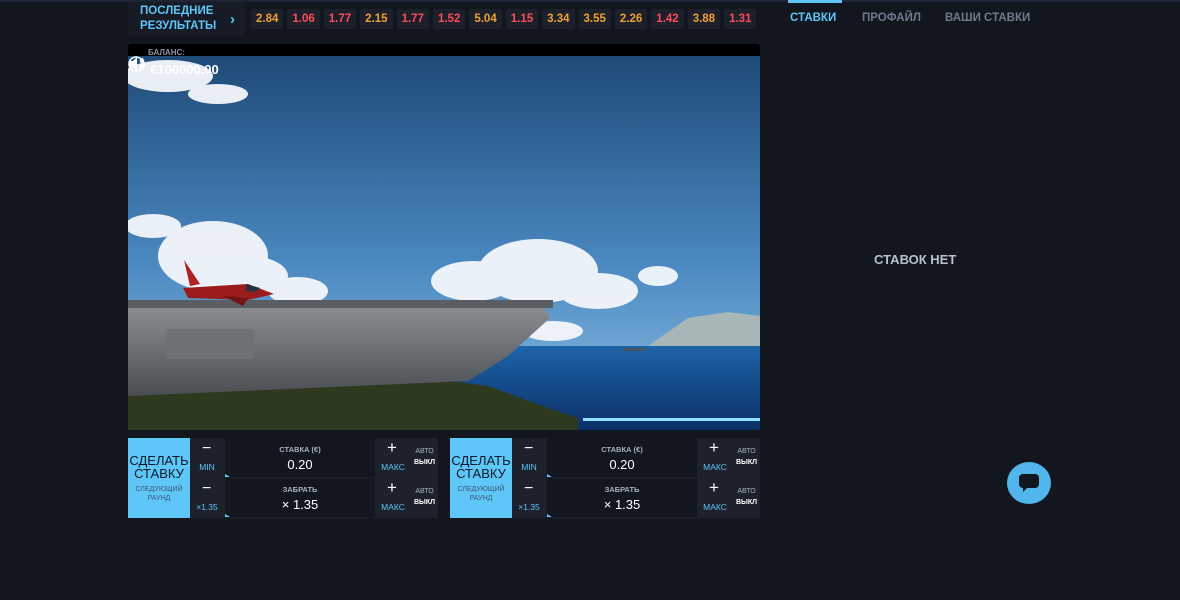  What do you see at coordinates (137, 64) in the screenshot?
I see `speaker-icon` at bounding box center [137, 64].